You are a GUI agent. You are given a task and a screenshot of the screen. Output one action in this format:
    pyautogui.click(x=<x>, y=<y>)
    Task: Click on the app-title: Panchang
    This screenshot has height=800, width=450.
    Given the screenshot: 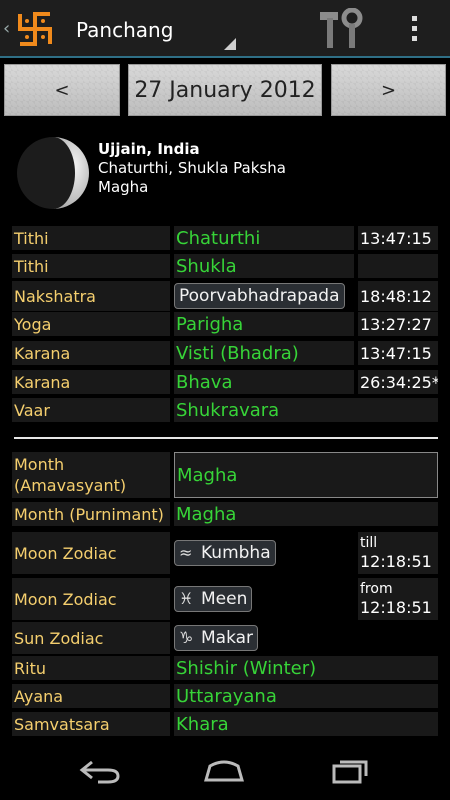 What is the action you would take?
    pyautogui.click(x=124, y=30)
    